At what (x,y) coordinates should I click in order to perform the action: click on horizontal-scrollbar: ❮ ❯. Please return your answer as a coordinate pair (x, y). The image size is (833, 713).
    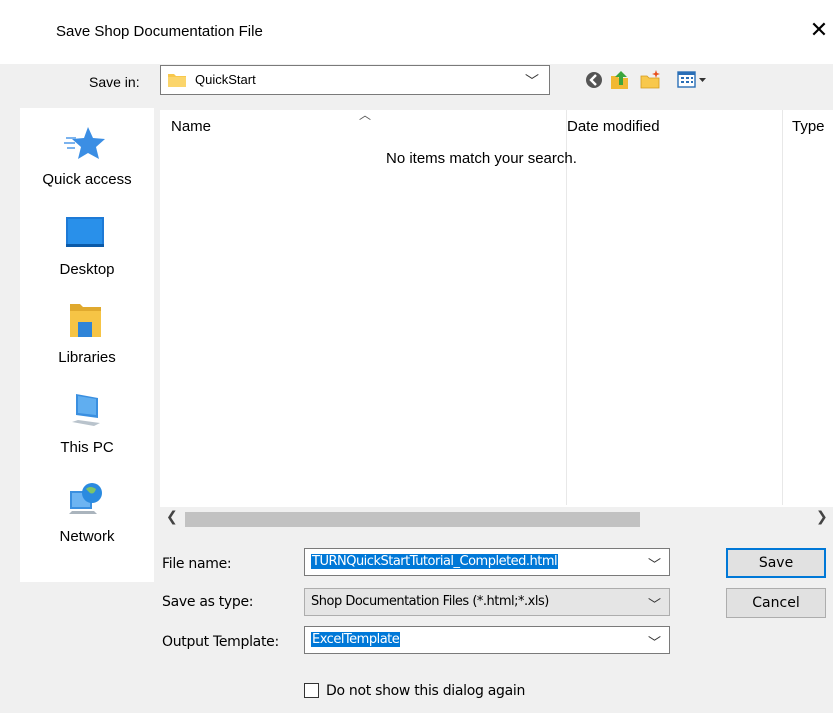
    Looking at the image, I should click on (496, 519).